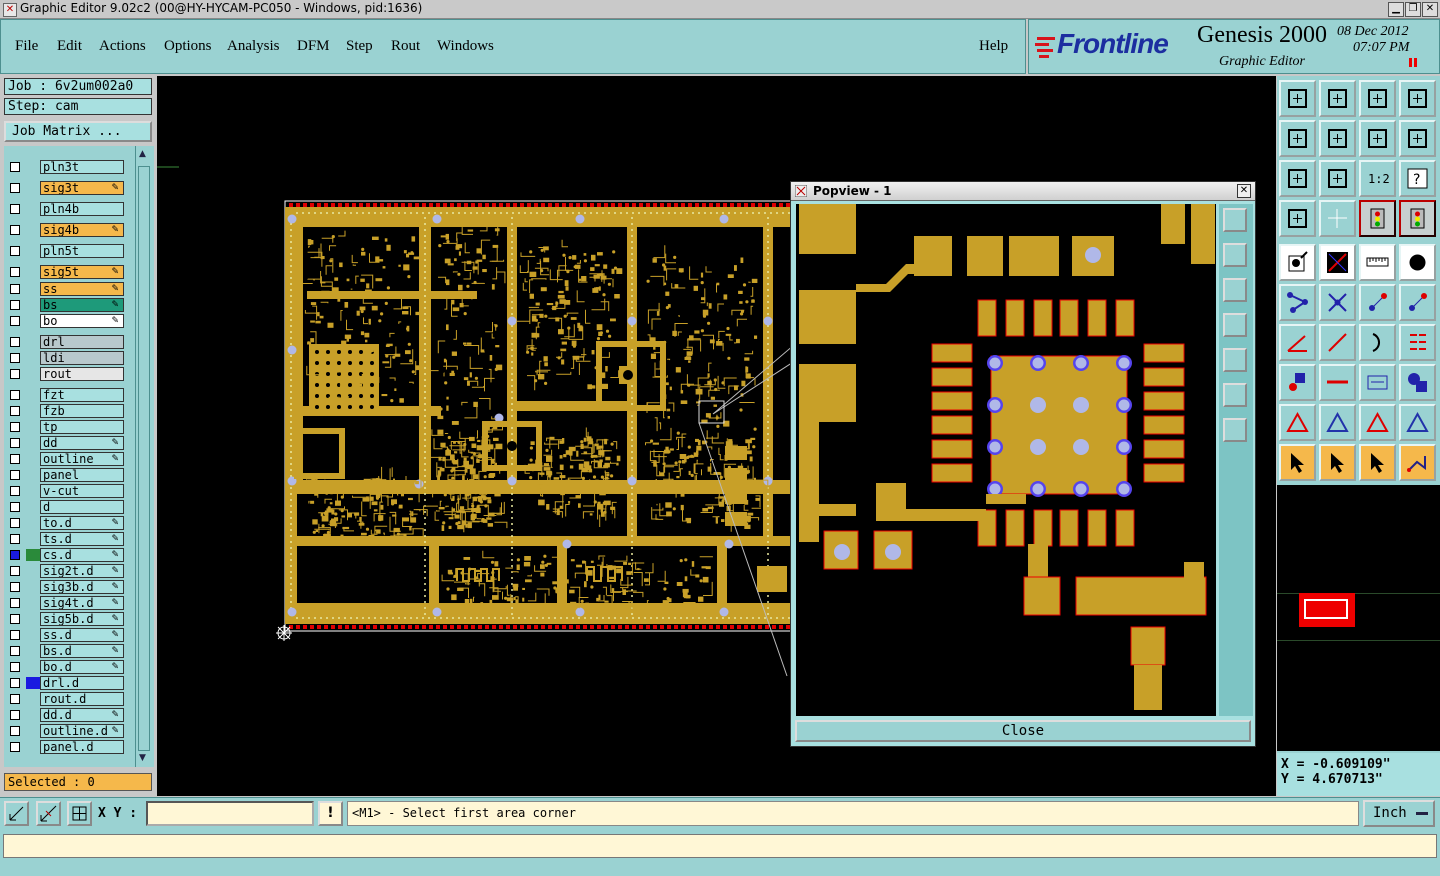  I want to click on popview-pan-left-icon, so click(1235, 325).